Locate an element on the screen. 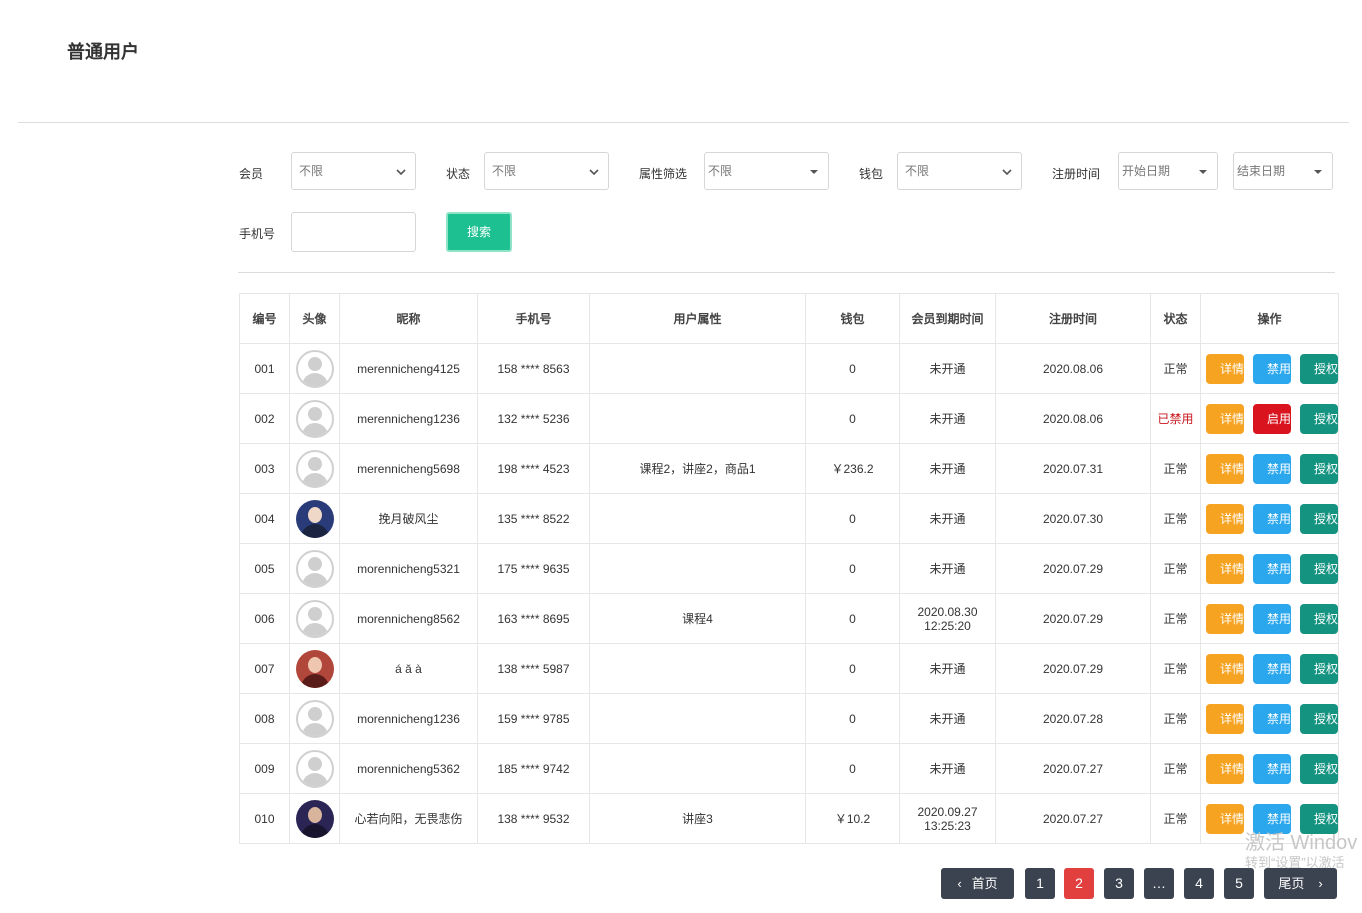  page-title: 普通用户 is located at coordinates (103, 52).